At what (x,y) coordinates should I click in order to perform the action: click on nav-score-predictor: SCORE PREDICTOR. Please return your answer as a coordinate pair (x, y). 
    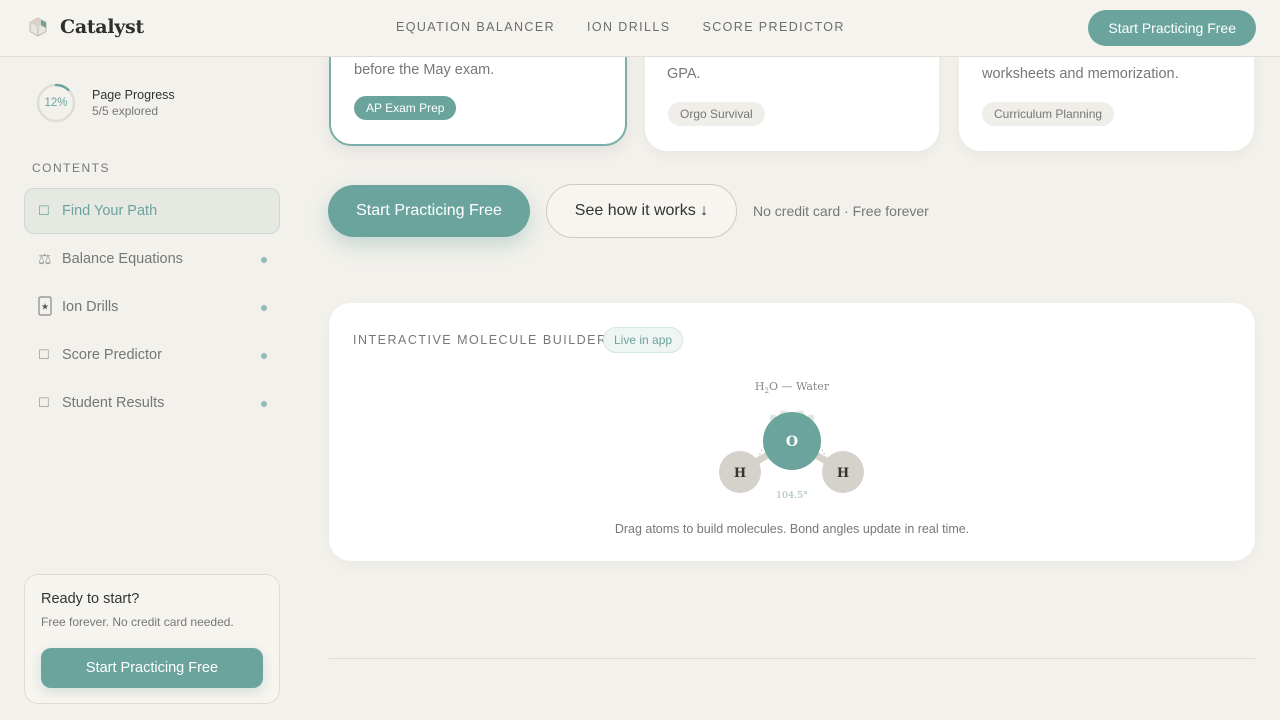
    Looking at the image, I should click on (773, 27).